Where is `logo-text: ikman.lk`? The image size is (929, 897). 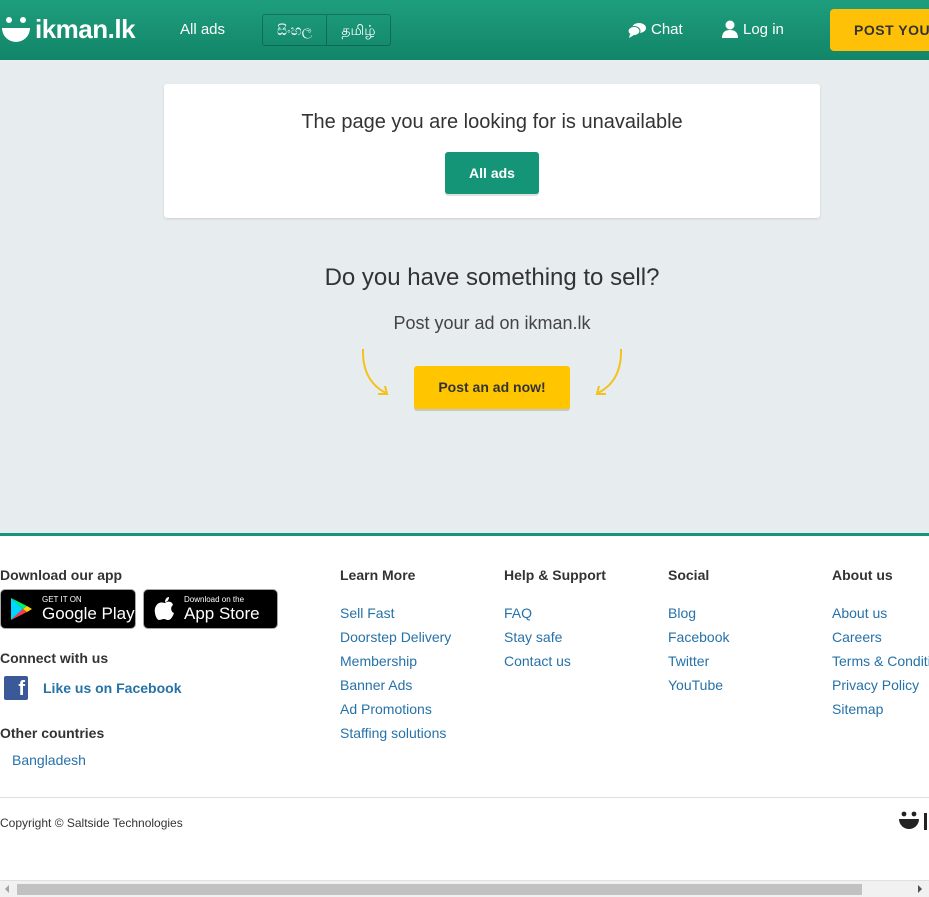 logo-text: ikman.lk is located at coordinates (85, 29).